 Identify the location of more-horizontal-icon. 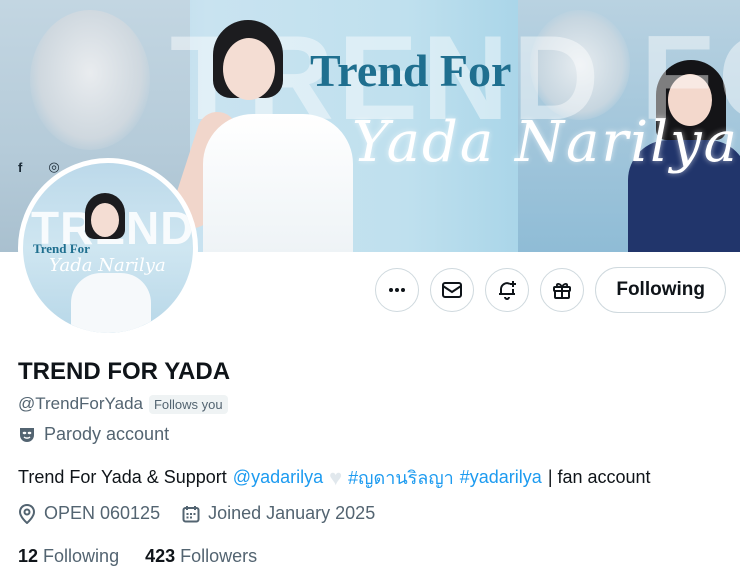
(397, 290).